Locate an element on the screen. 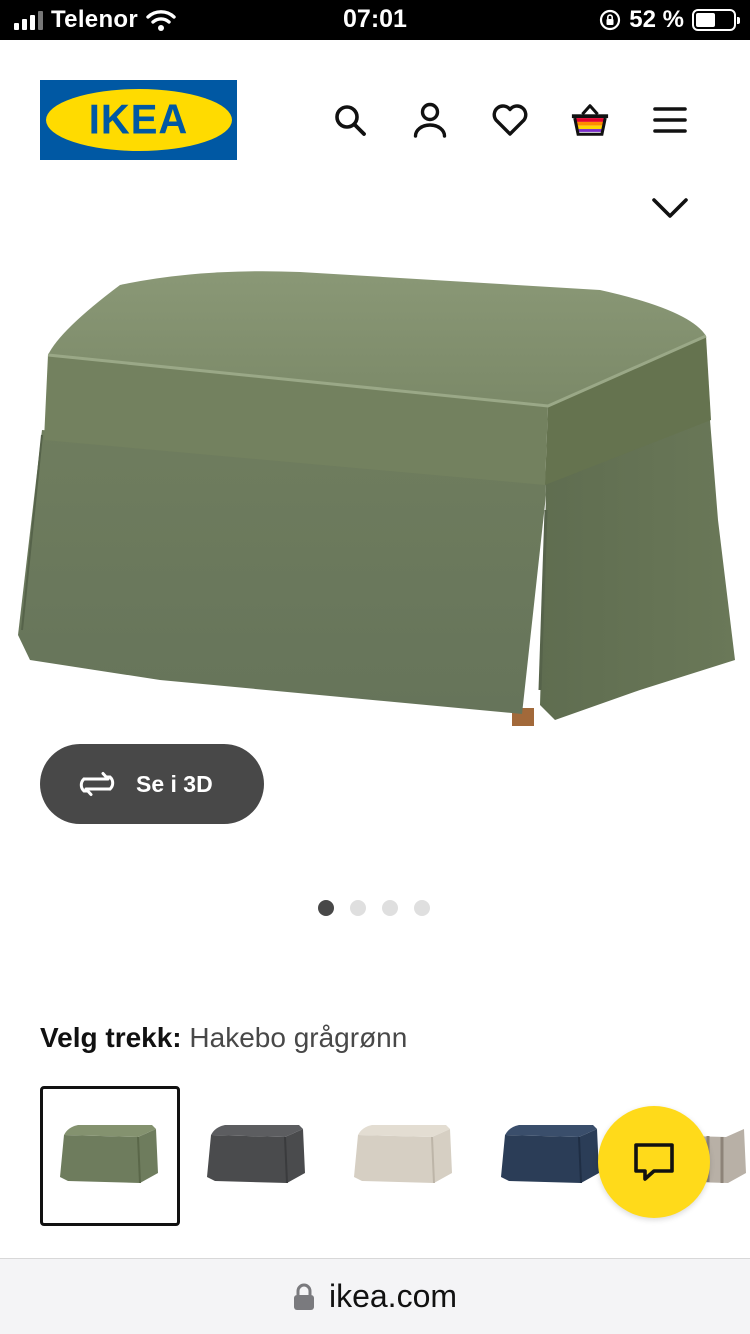 The width and height of the screenshot is (750, 1334). cover-swatch-green is located at coordinates (110, 1156).